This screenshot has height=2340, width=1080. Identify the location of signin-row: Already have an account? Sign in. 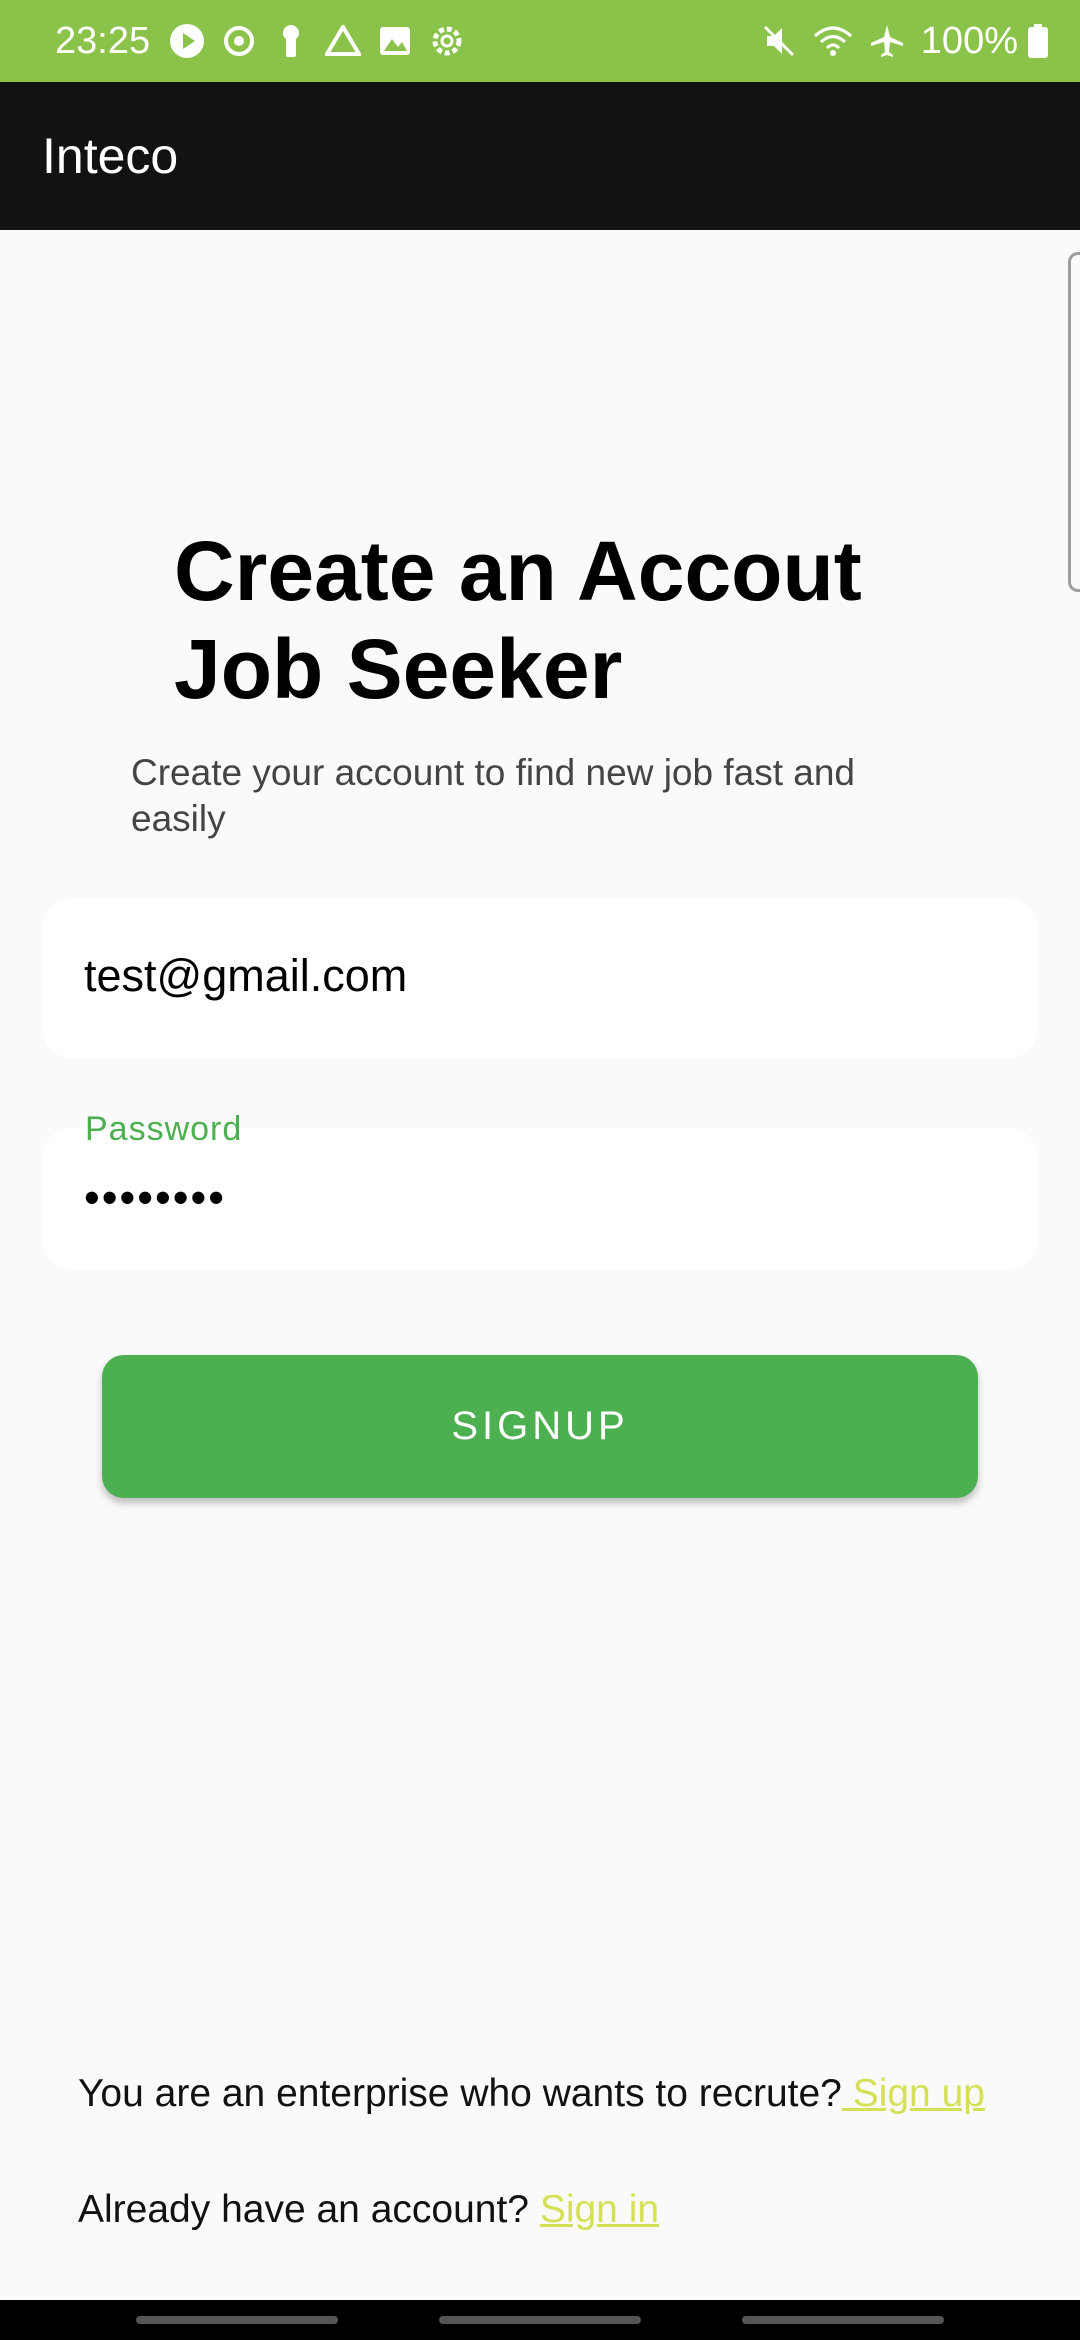
(368, 2210).